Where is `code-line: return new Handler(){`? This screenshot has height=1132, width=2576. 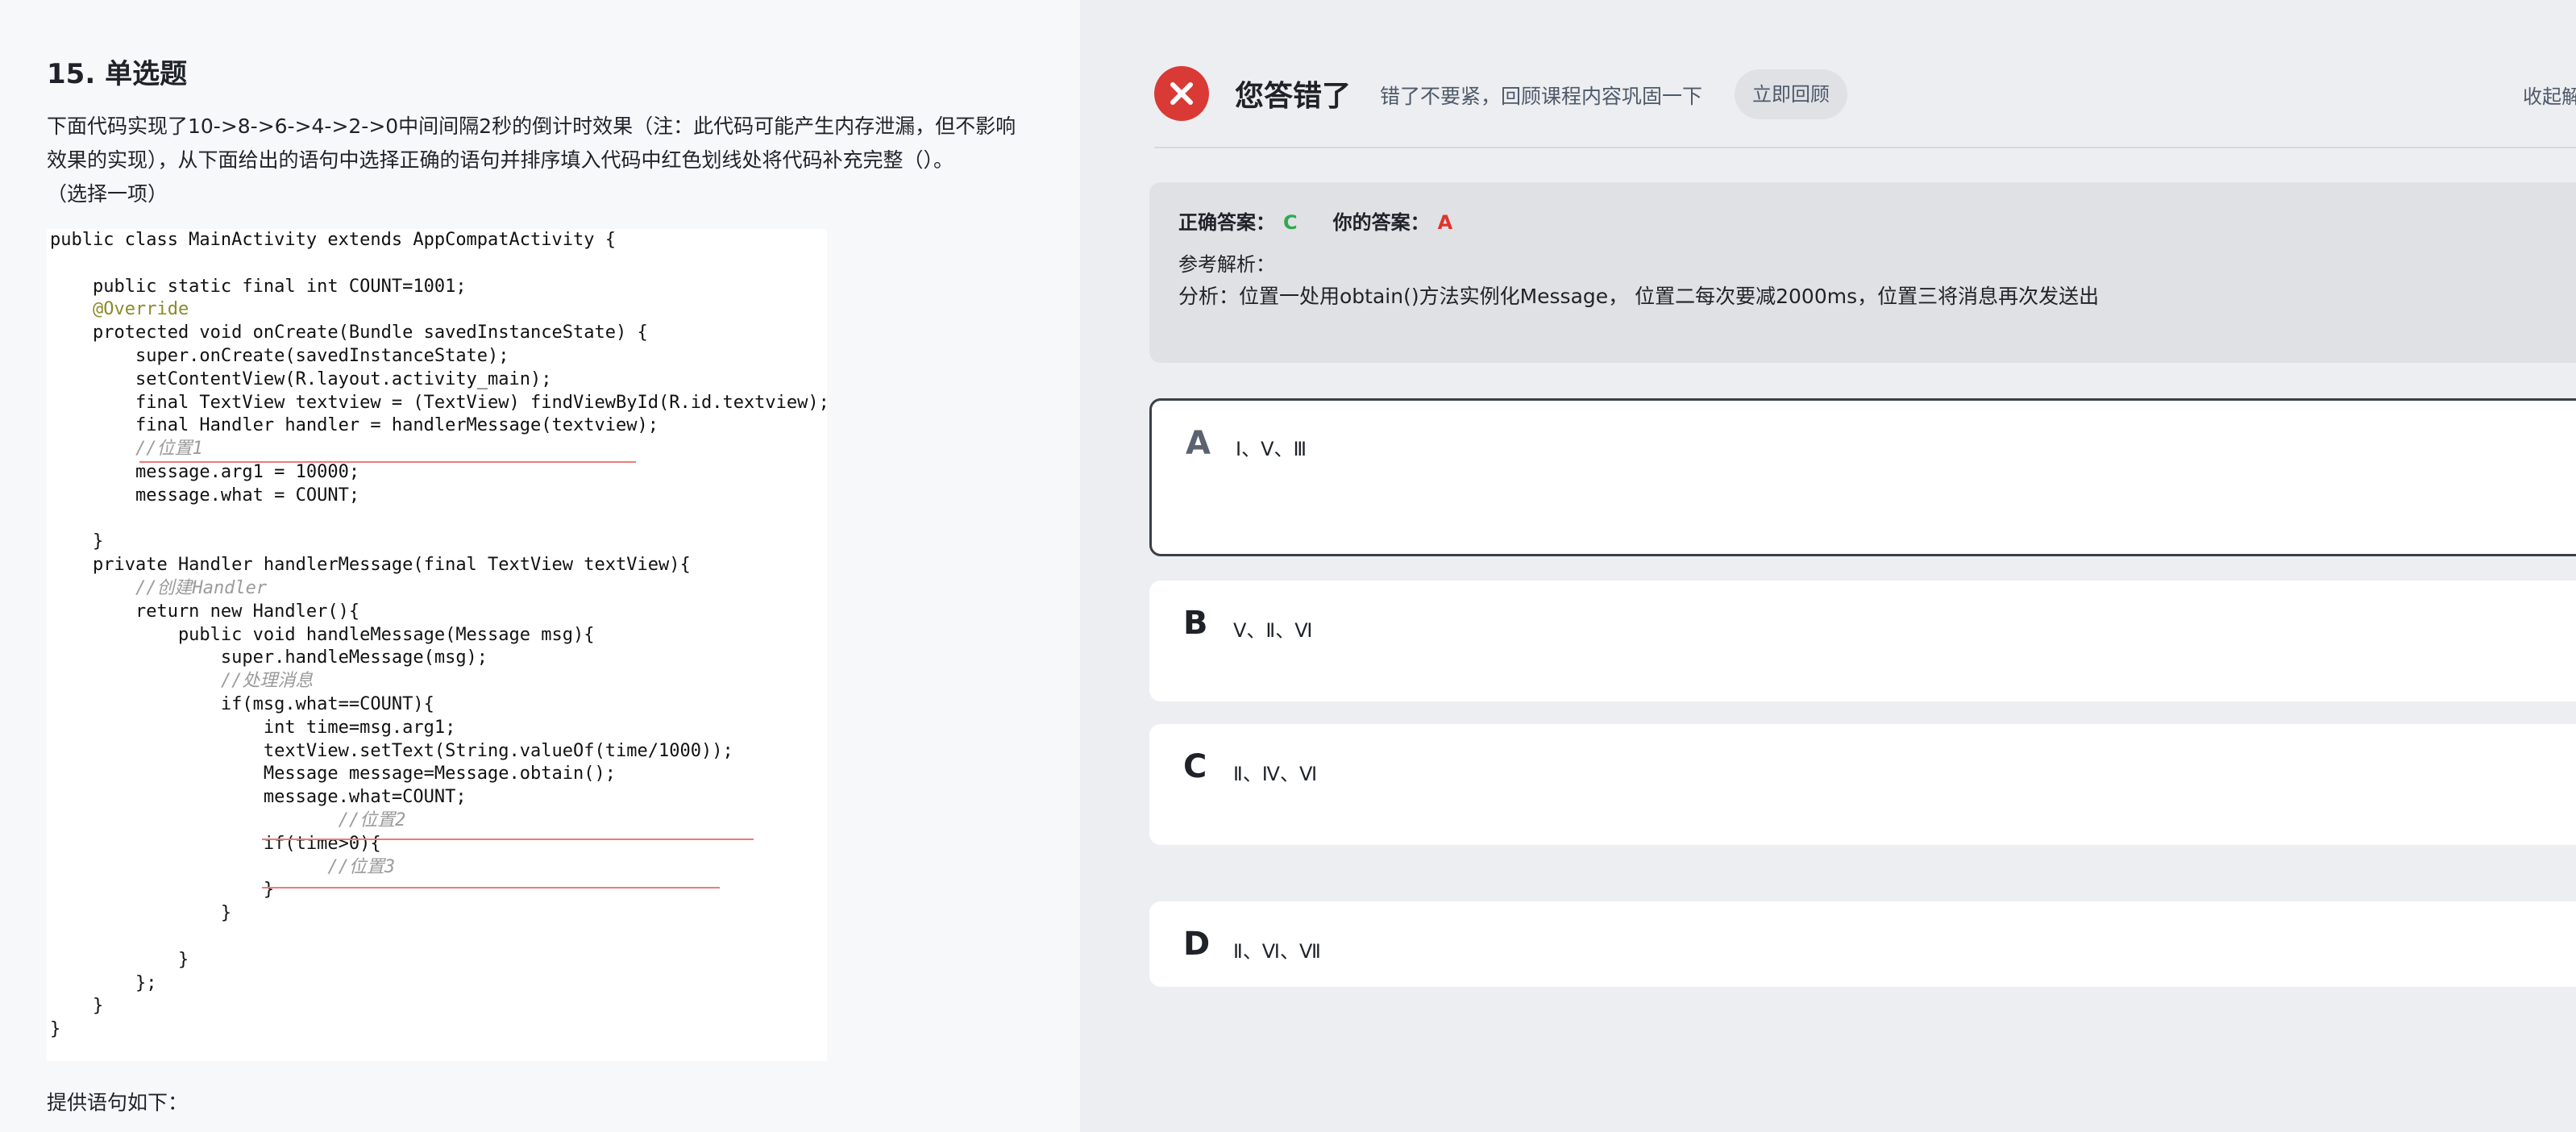 code-line: return new Handler(){ is located at coordinates (205, 611).